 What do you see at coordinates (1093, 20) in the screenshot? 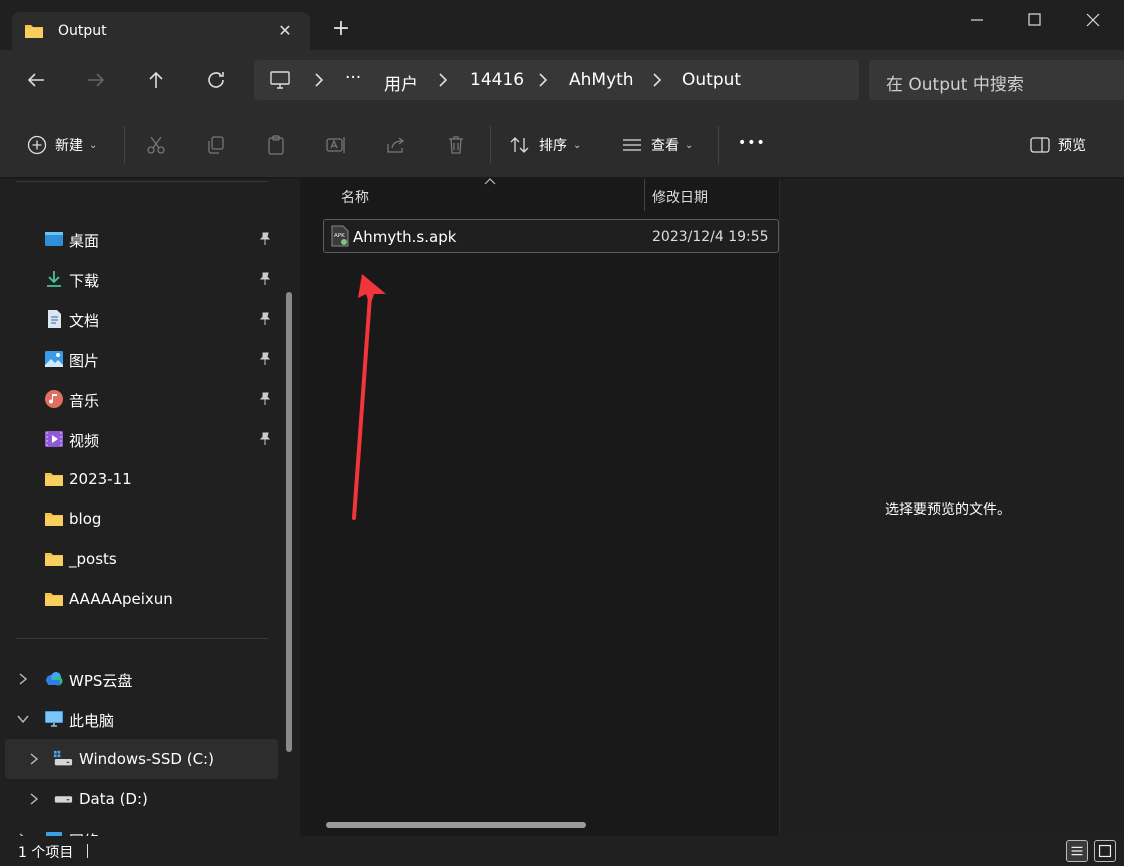
I see `close-window-icon` at bounding box center [1093, 20].